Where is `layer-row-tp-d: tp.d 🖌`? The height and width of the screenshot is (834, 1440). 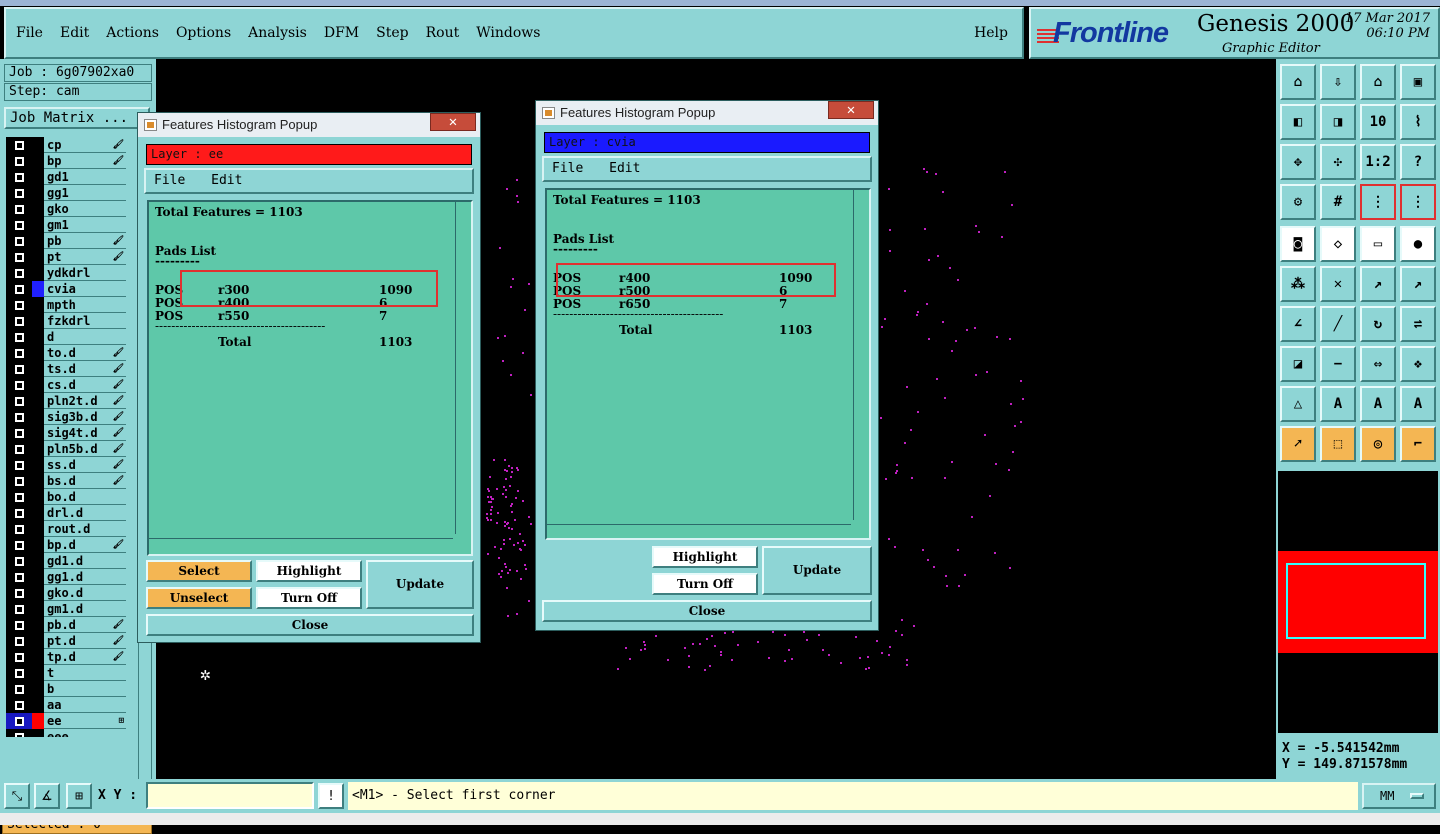 layer-row-tp-d: tp.d 🖌 is located at coordinates (66, 657).